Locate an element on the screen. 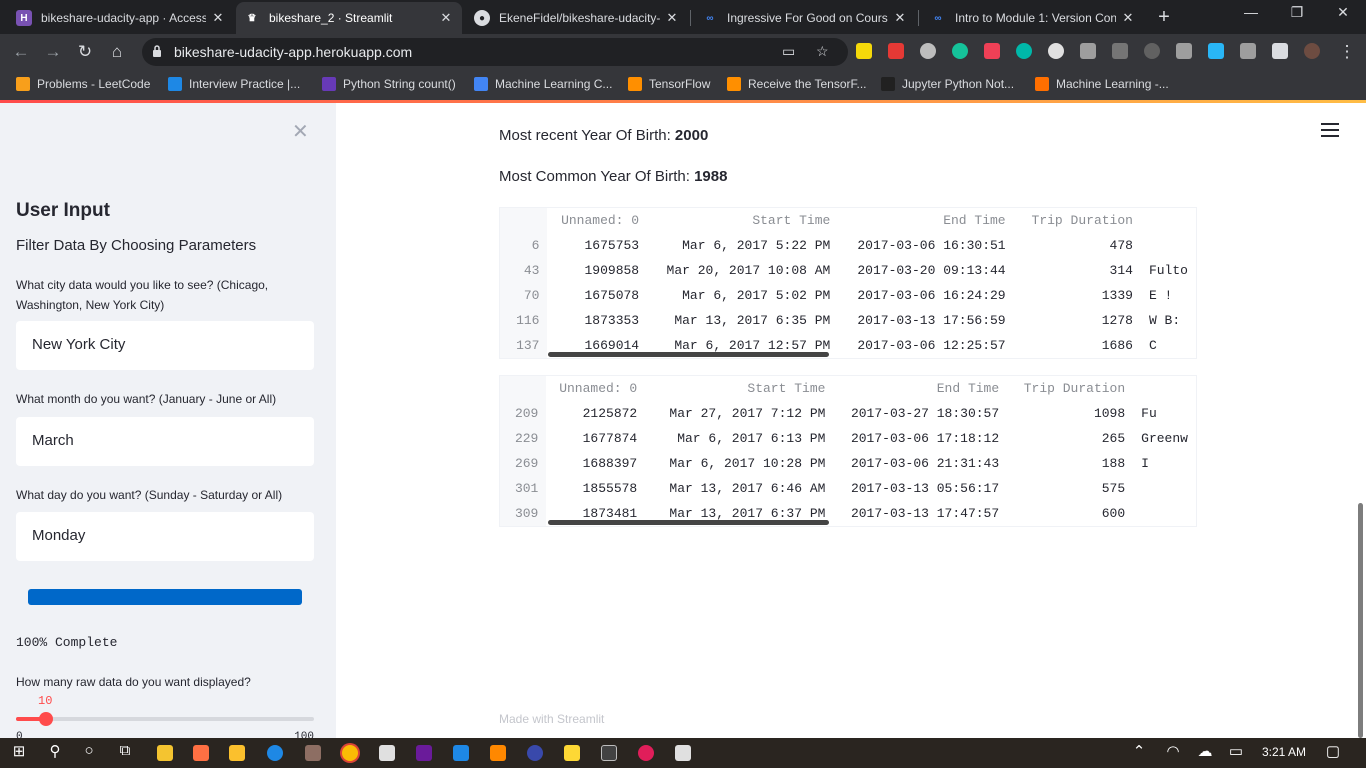 The height and width of the screenshot is (768, 1366). bookmark-leetcode: Problems - LeetCode is located at coordinates (83, 84).